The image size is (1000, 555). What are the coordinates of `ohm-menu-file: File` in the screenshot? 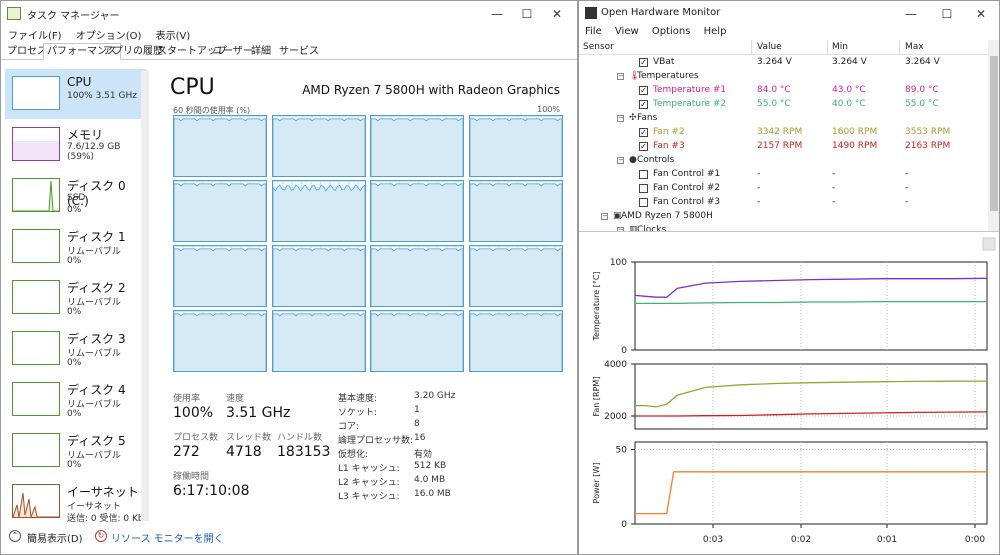 It's located at (593, 31).